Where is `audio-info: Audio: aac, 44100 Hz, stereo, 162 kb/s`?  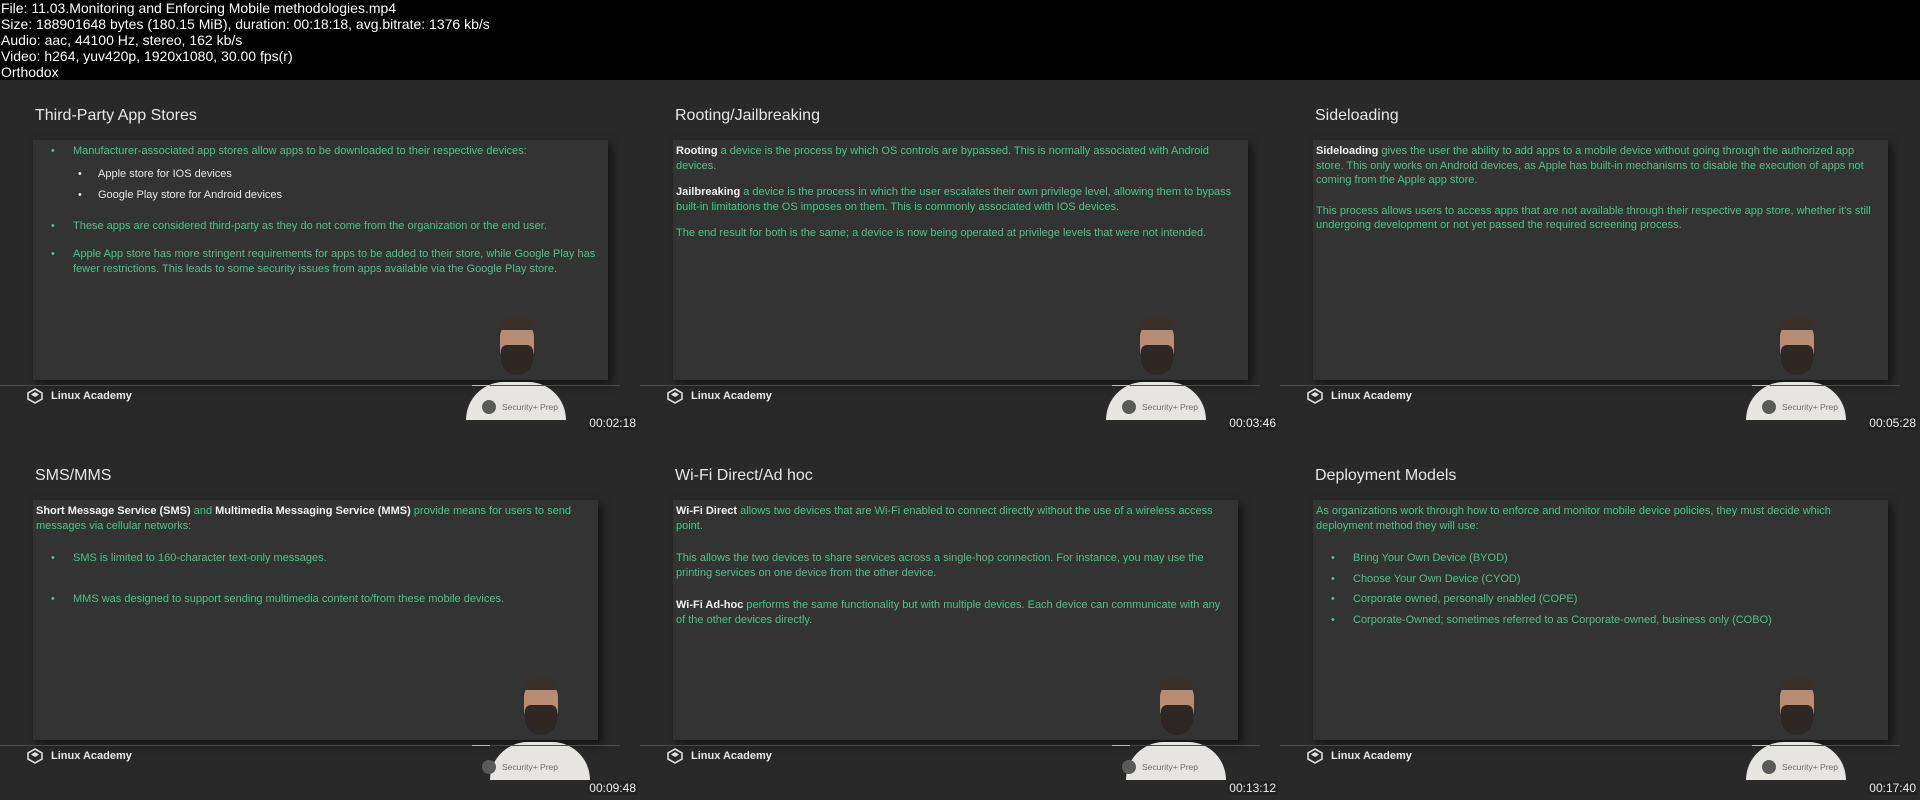
audio-info: Audio: aac, 44100 Hz, stereo, 162 kb/s is located at coordinates (122, 40).